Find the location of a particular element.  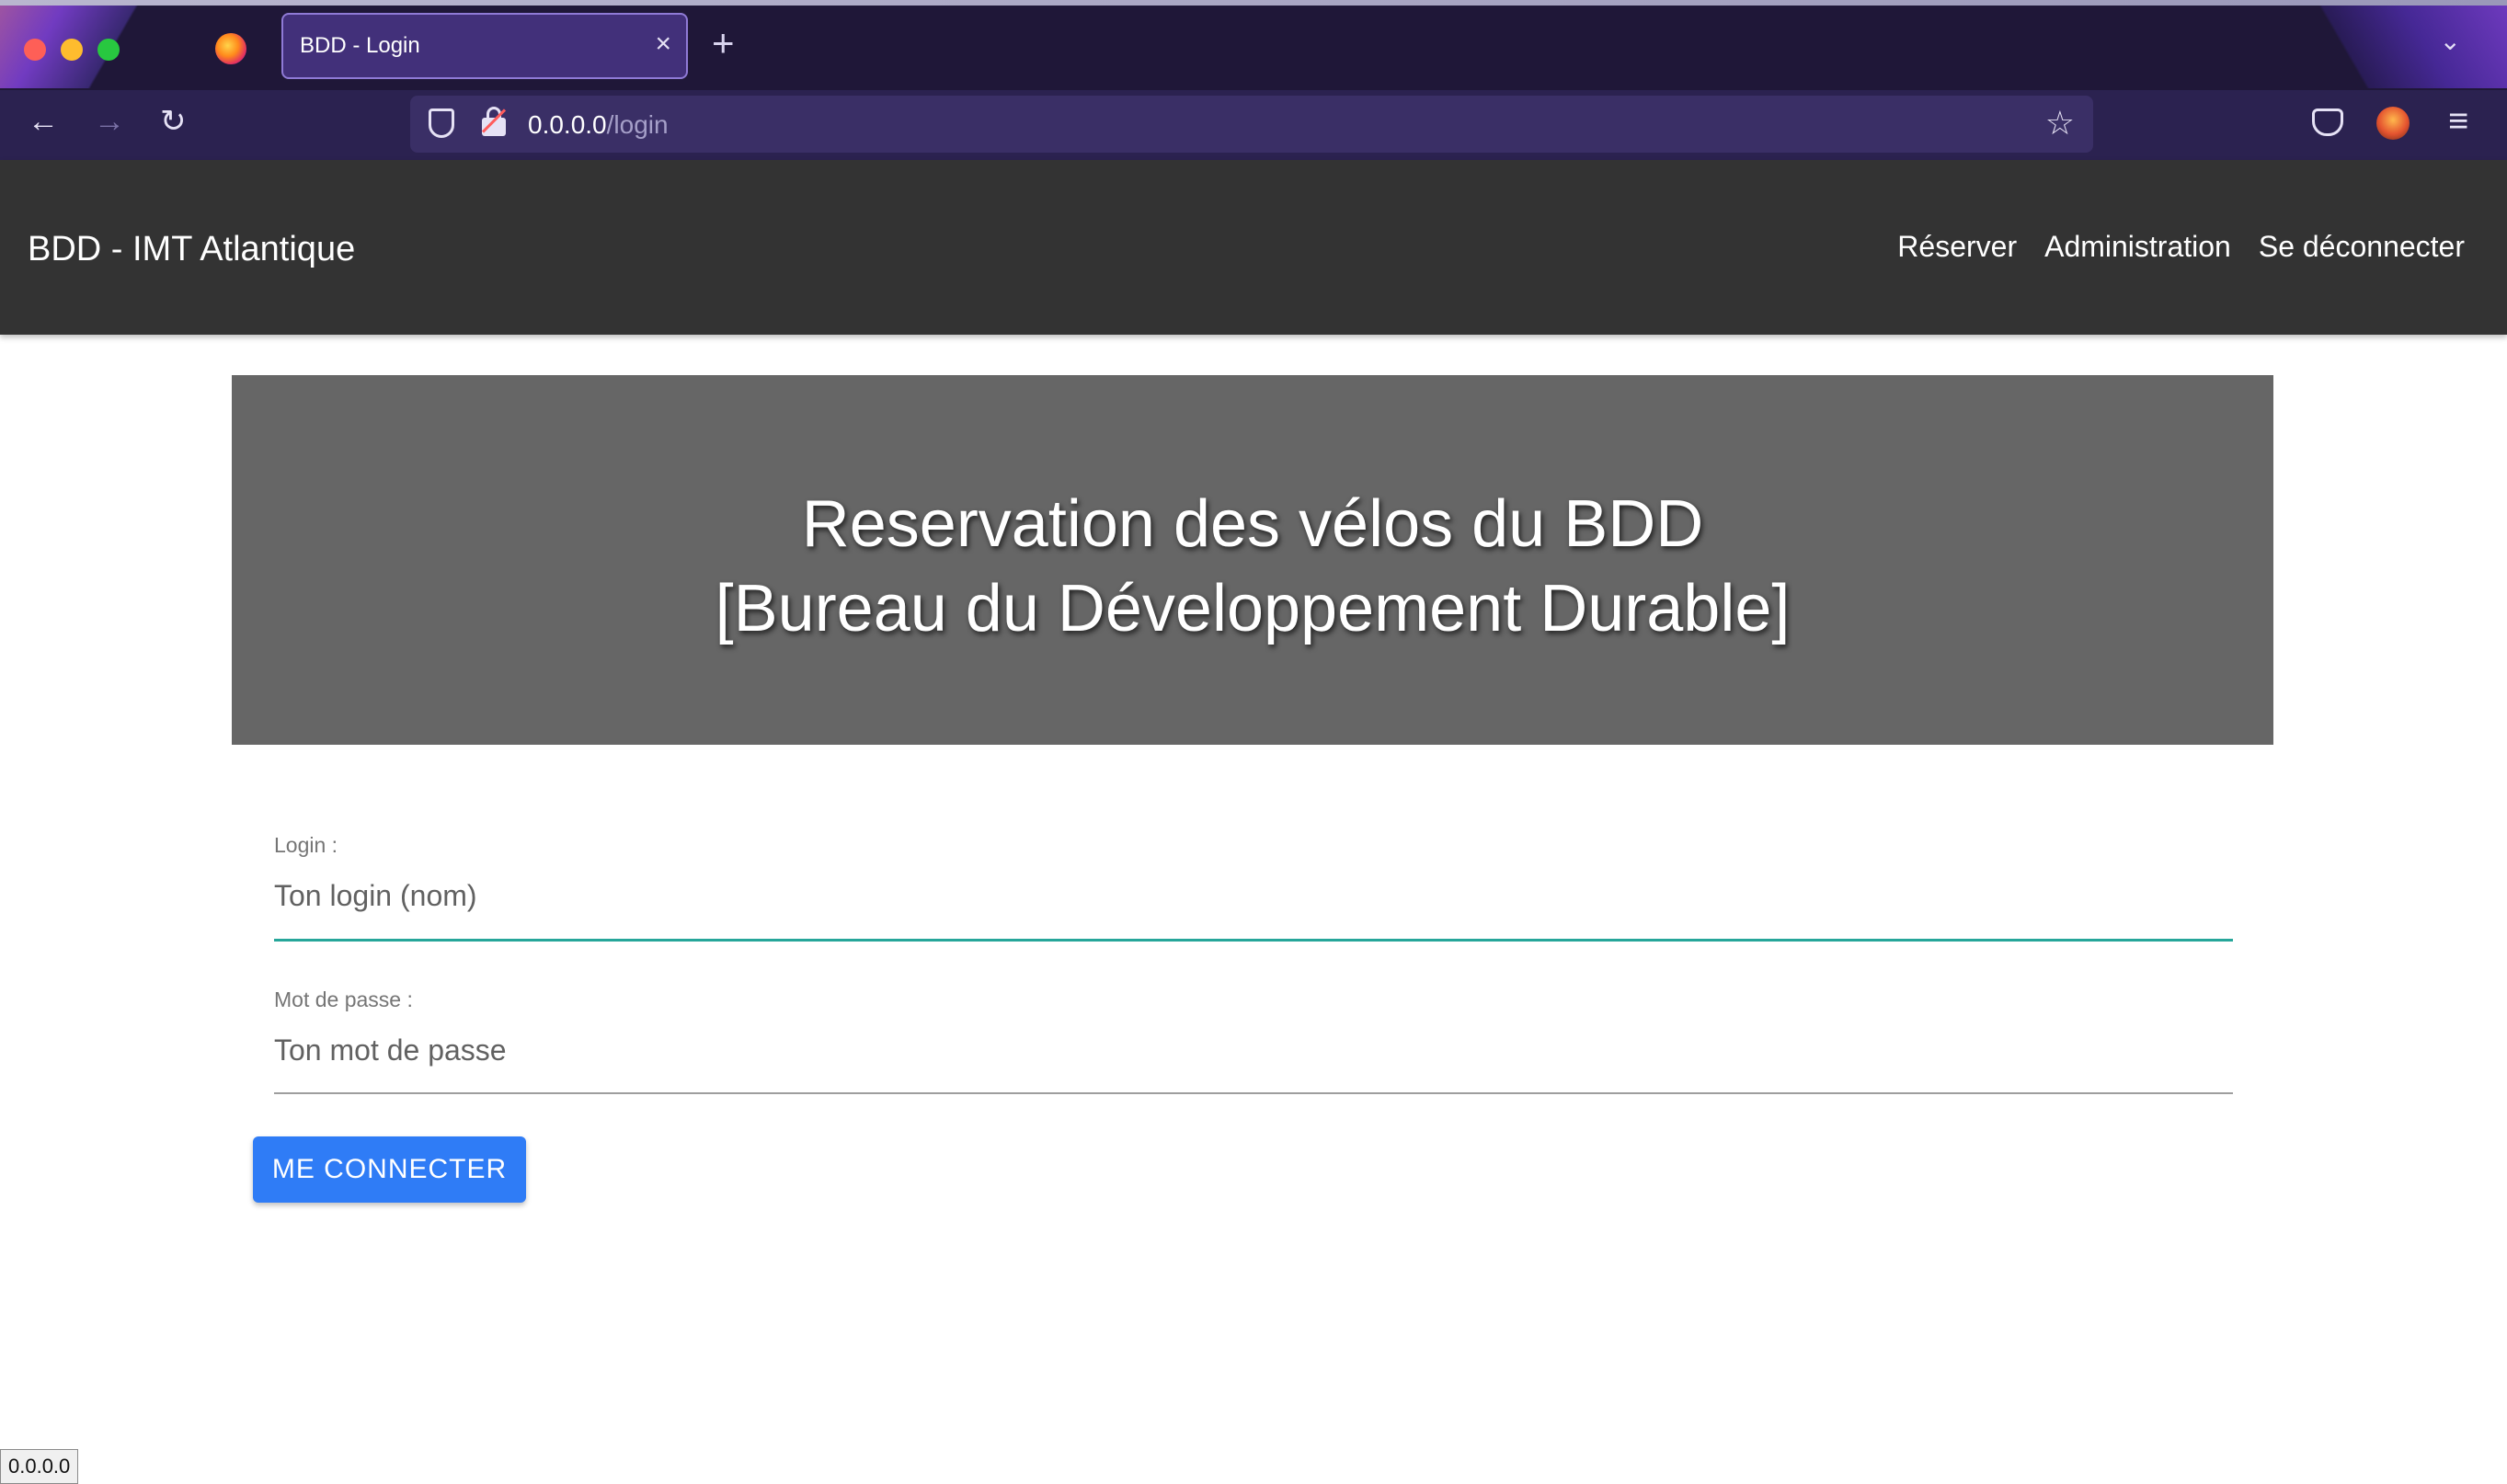

tab-bar: BDD - Login × + ⌄ is located at coordinates (1253, 48).